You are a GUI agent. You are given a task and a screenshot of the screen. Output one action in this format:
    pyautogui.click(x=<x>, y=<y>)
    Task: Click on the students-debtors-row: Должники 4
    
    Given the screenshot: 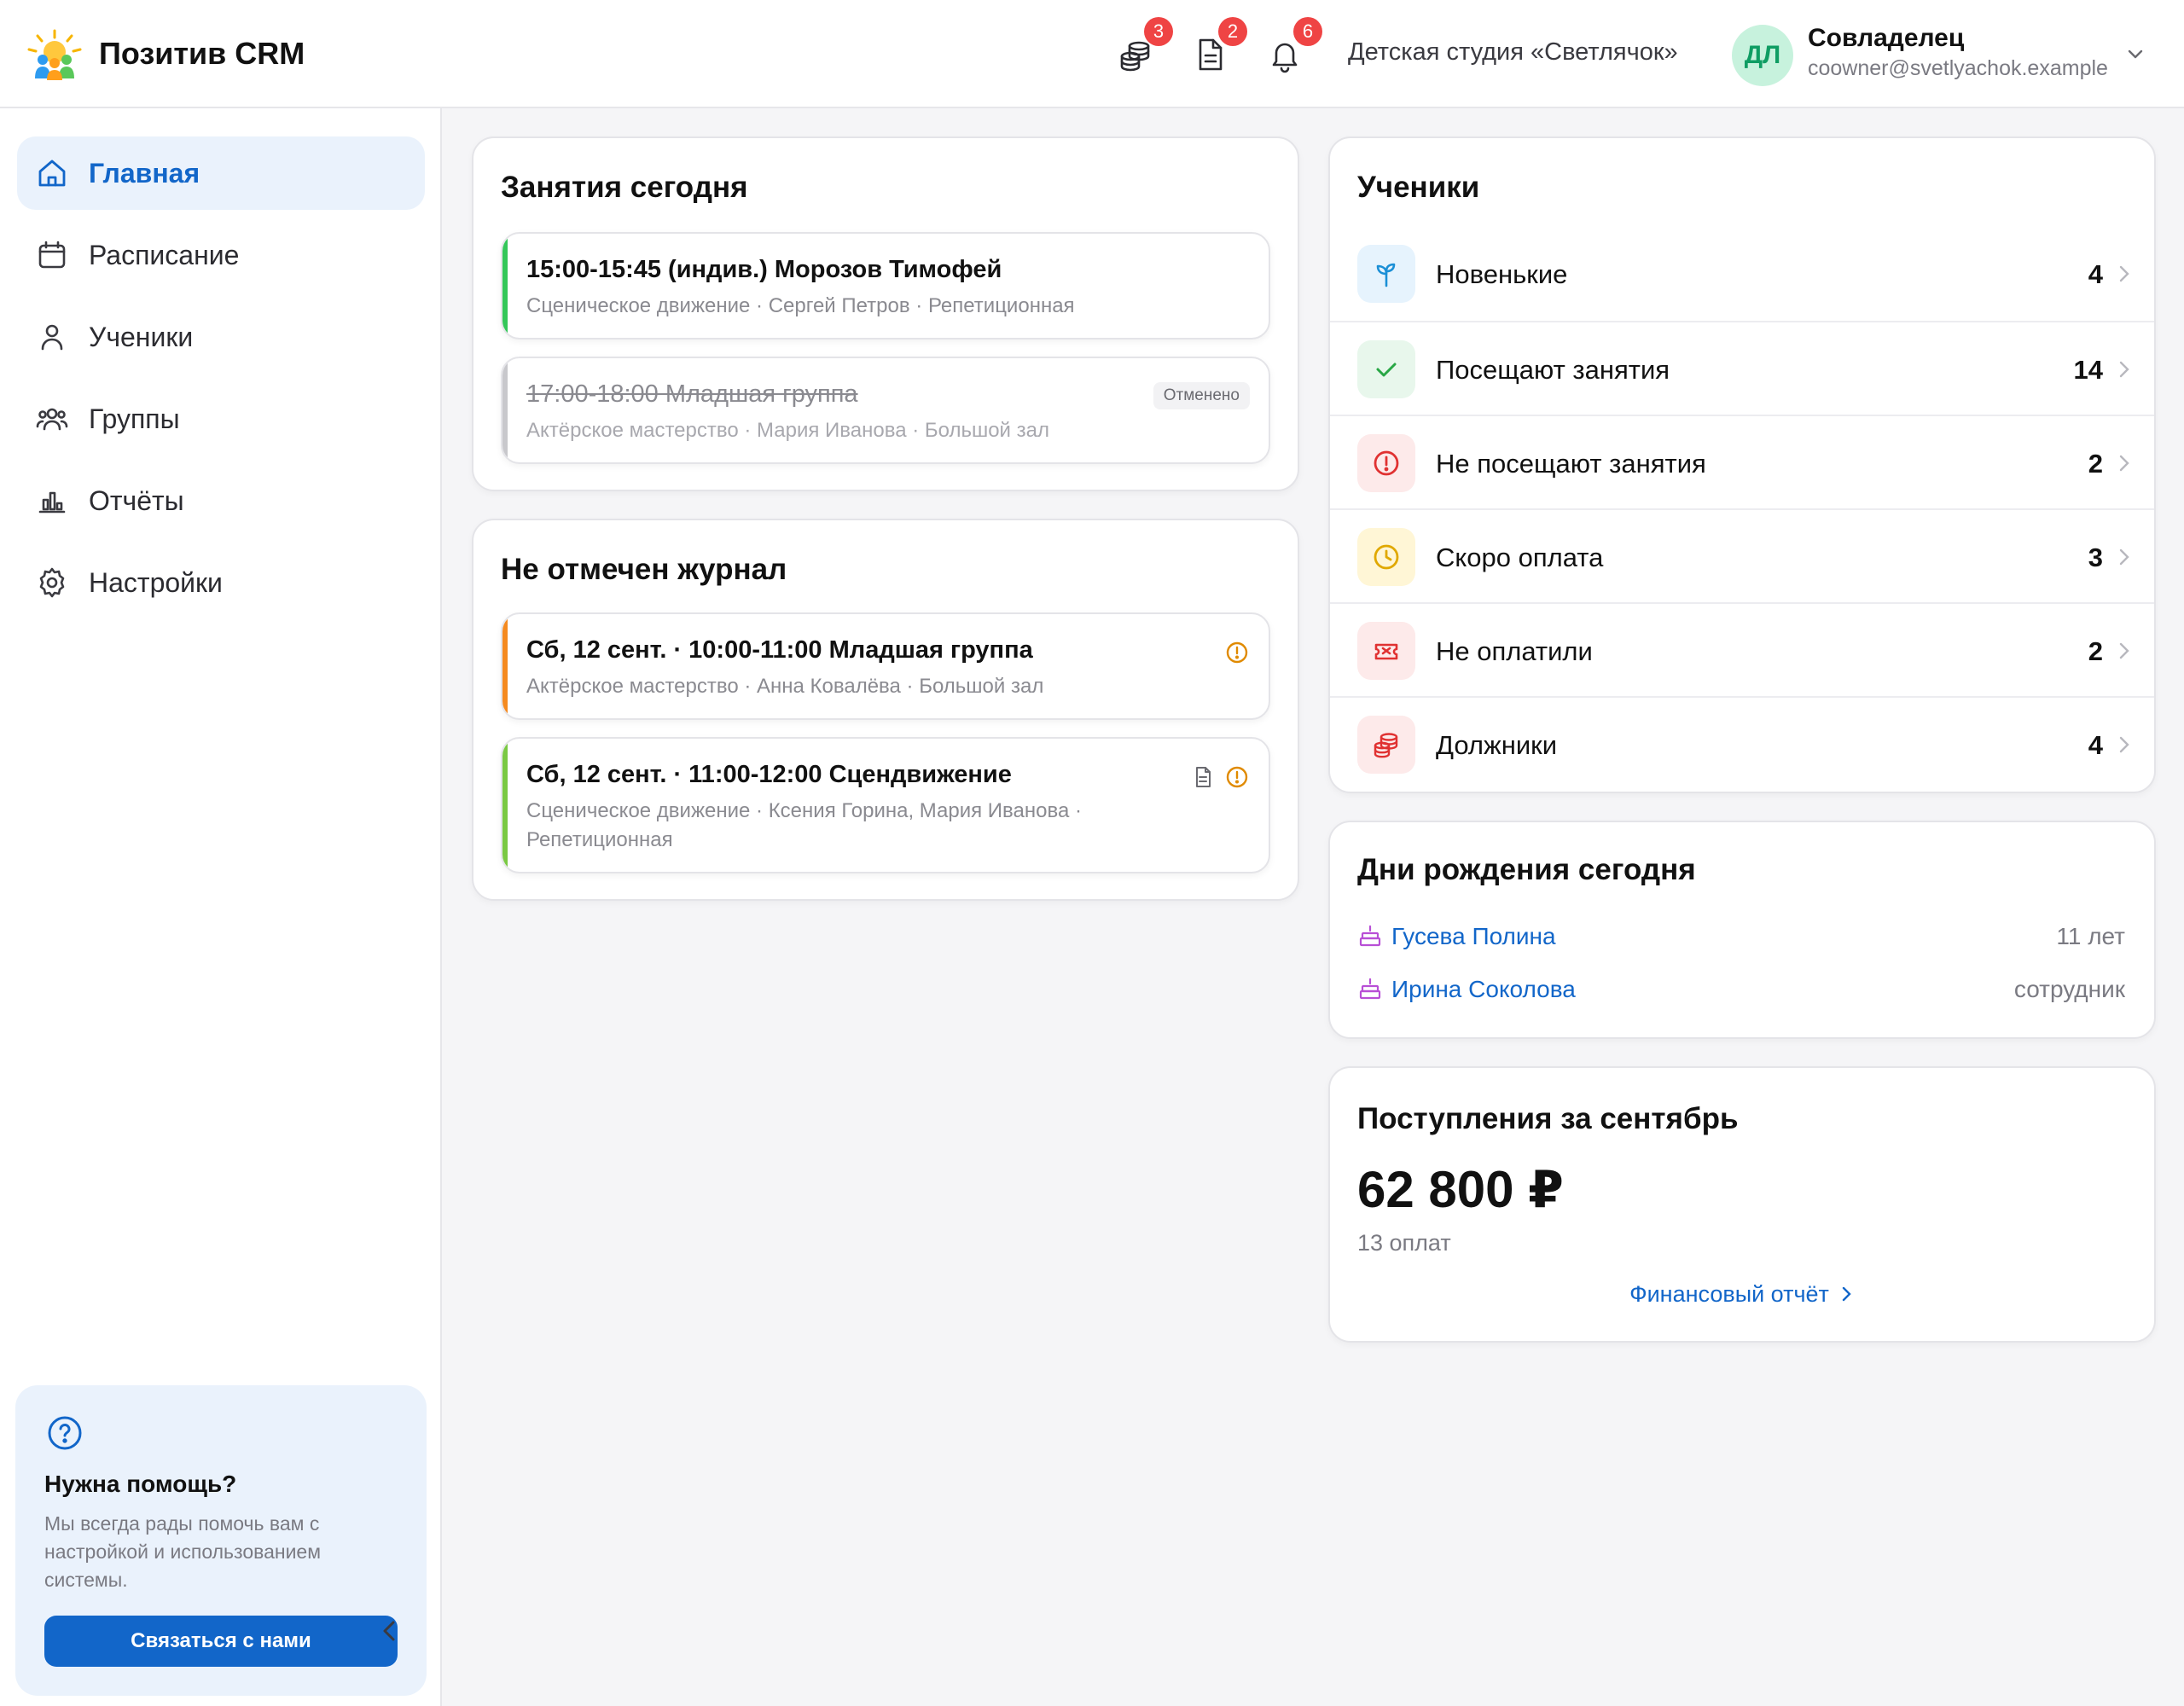 What is the action you would take?
    pyautogui.click(x=1742, y=743)
    